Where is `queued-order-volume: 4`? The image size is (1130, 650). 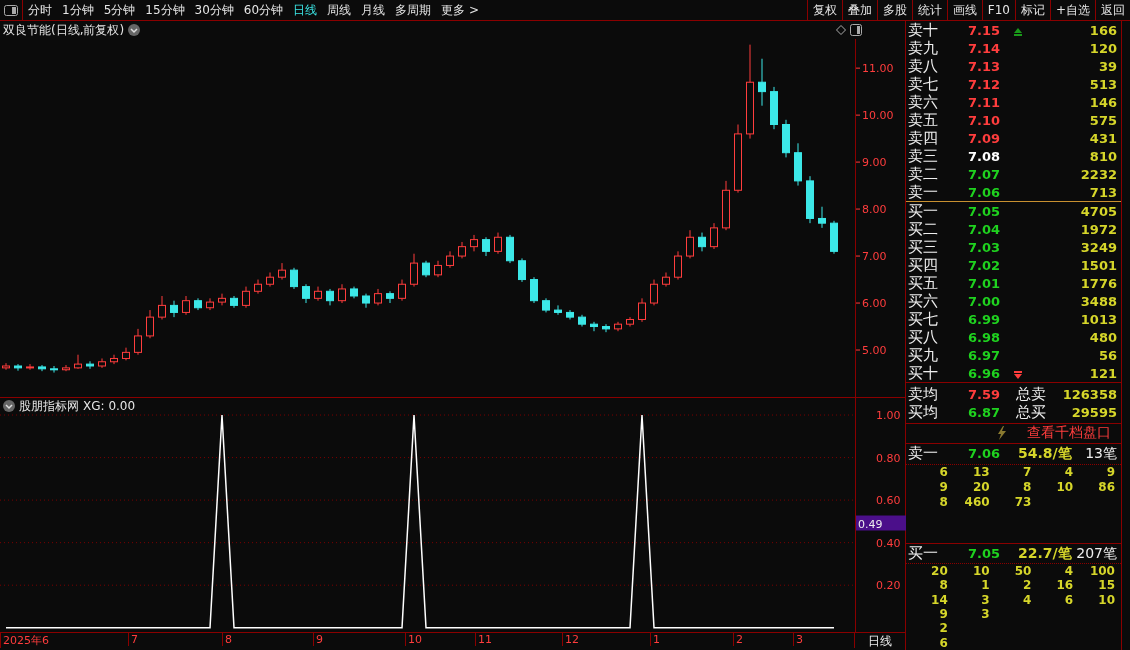
queued-order-volume: 4 is located at coordinates (1068, 571).